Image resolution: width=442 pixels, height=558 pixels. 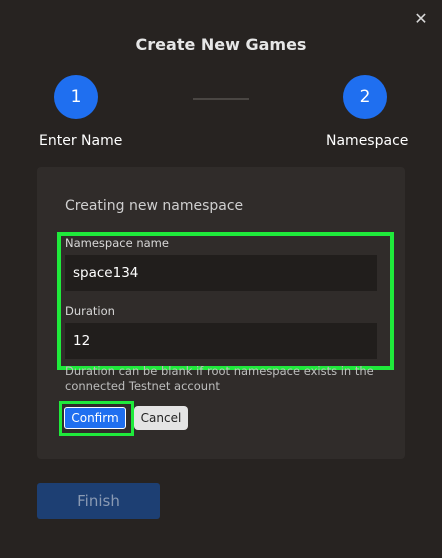 I want to click on cancel-button: Cancel, so click(x=161, y=418).